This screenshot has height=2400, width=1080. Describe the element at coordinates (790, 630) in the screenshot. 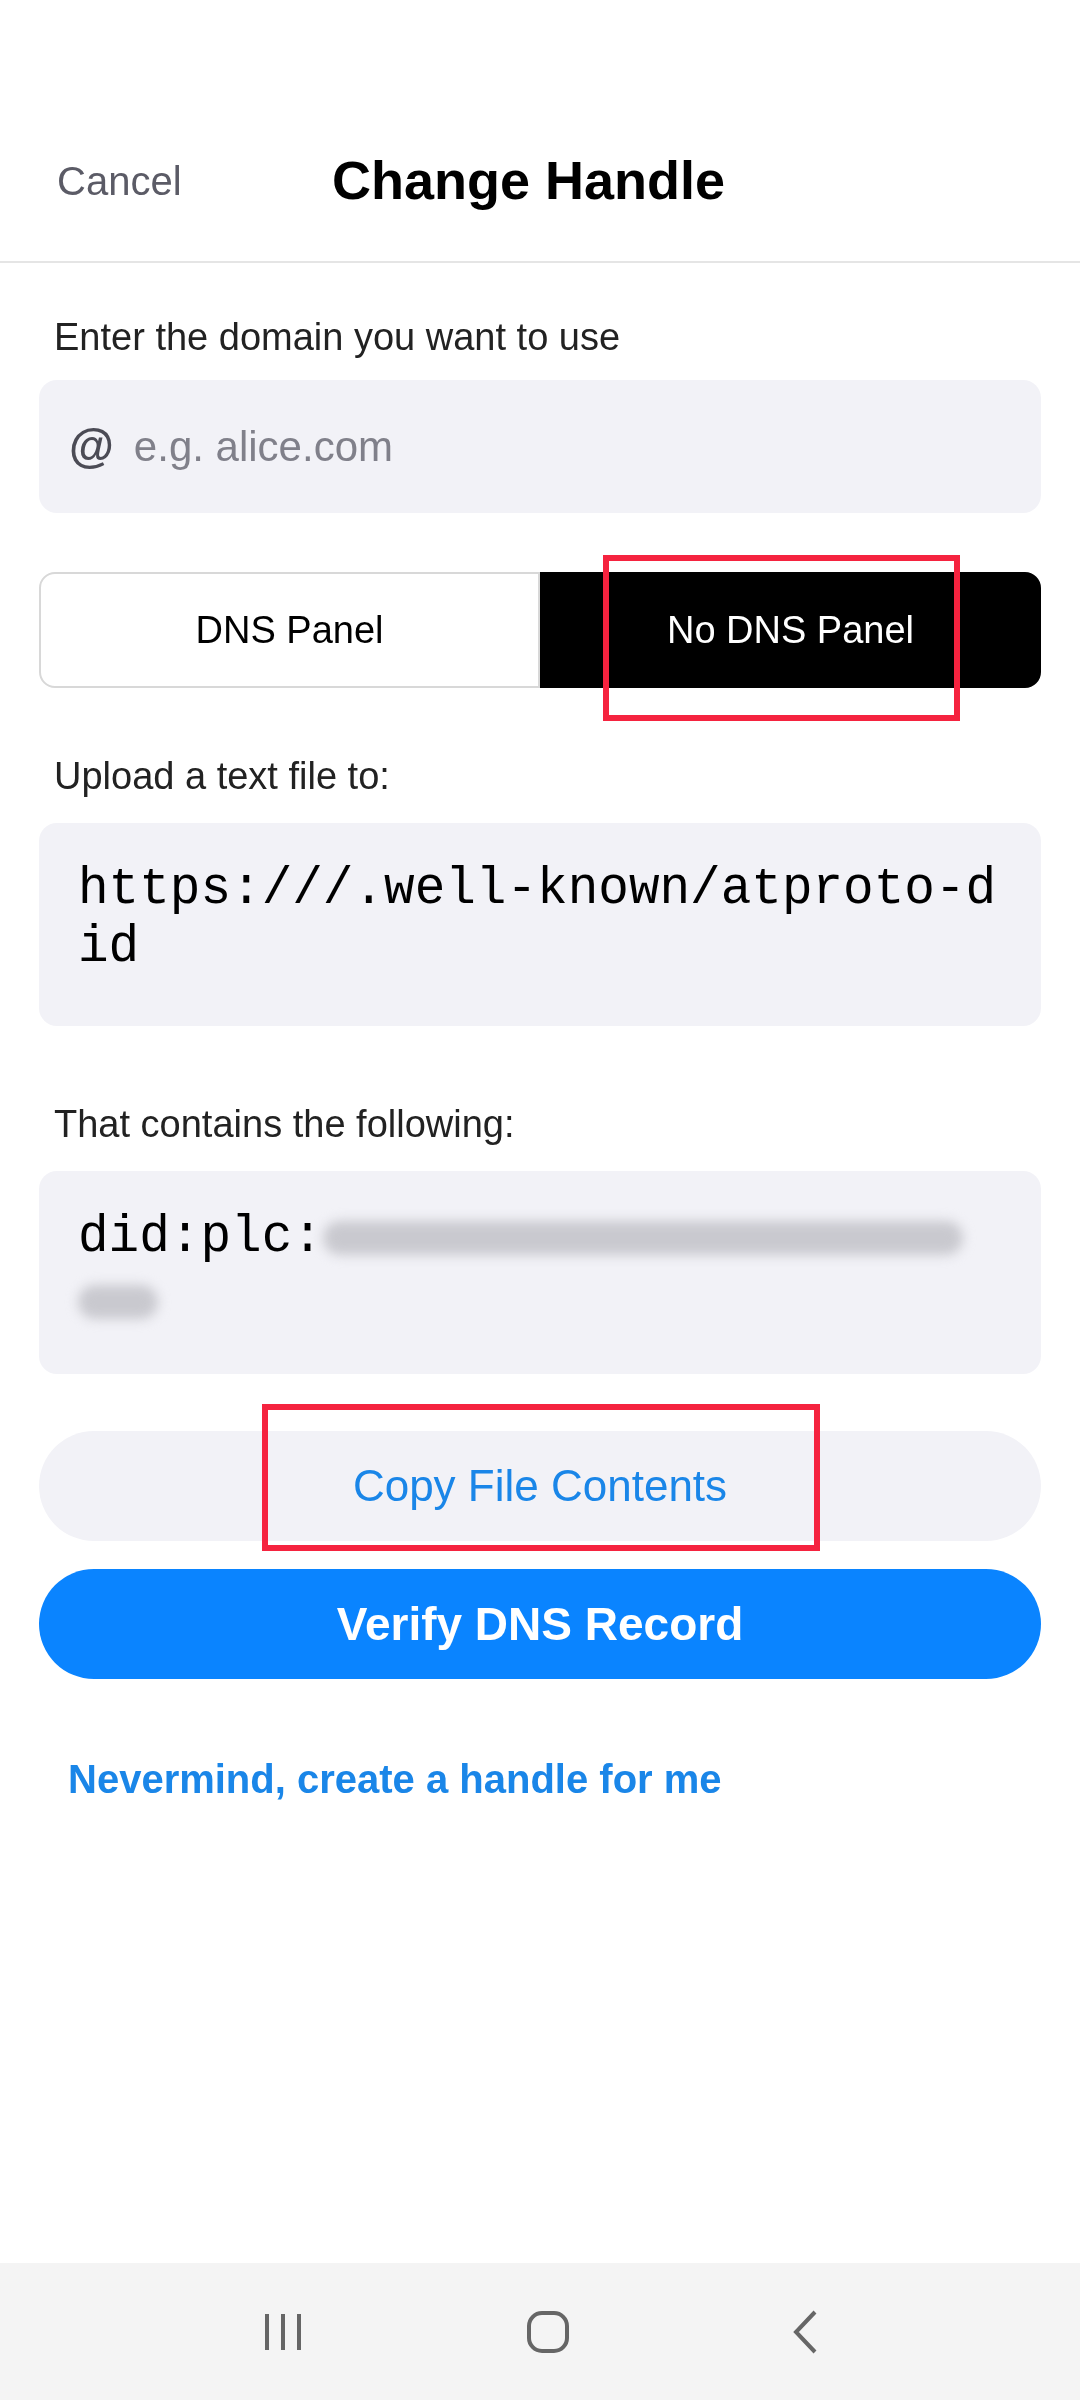

I see `segment-tab: No DNS Panel` at that location.